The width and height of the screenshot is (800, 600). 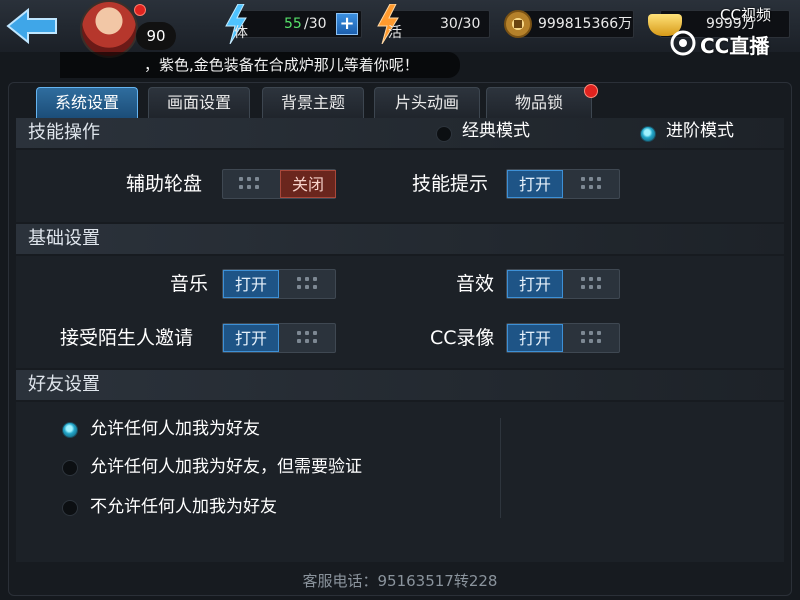 What do you see at coordinates (496, 131) in the screenshot?
I see `mode-classic-label: 经典模式` at bounding box center [496, 131].